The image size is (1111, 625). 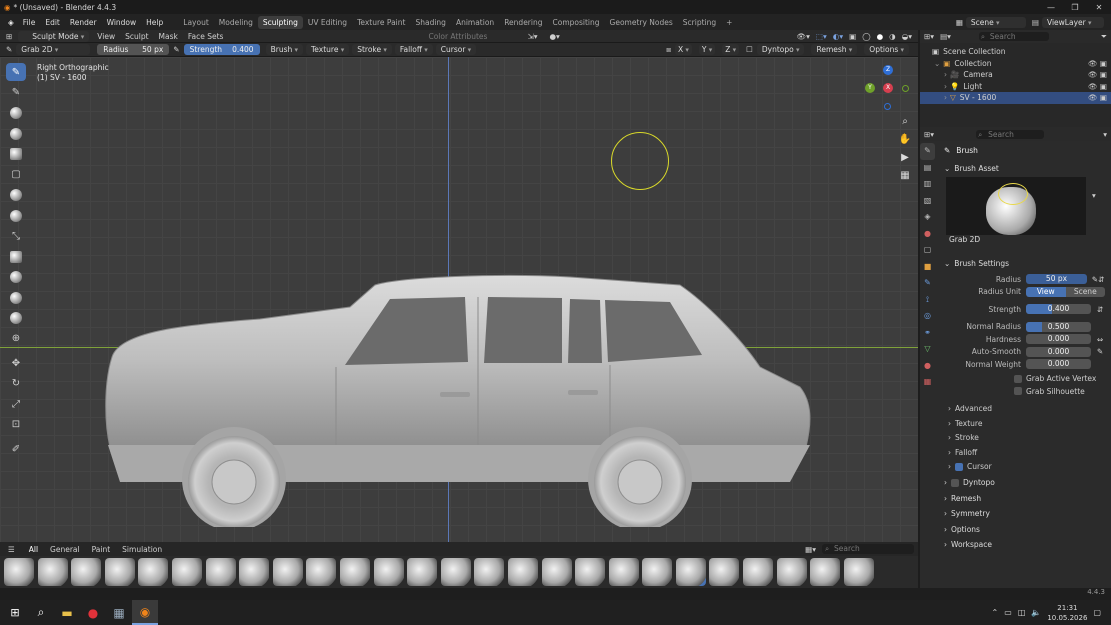 What do you see at coordinates (870, 88) in the screenshot?
I see `gizmo-y-axis: Y` at bounding box center [870, 88].